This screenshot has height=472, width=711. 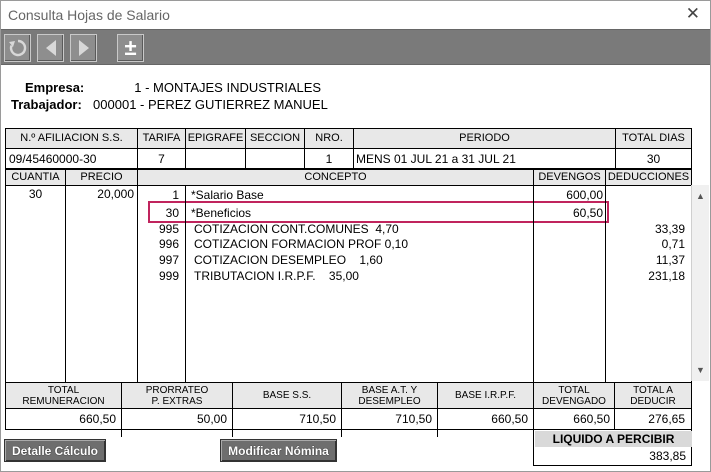 What do you see at coordinates (53, 159) in the screenshot?
I see `afiliacion-value: 09/45460000-30` at bounding box center [53, 159].